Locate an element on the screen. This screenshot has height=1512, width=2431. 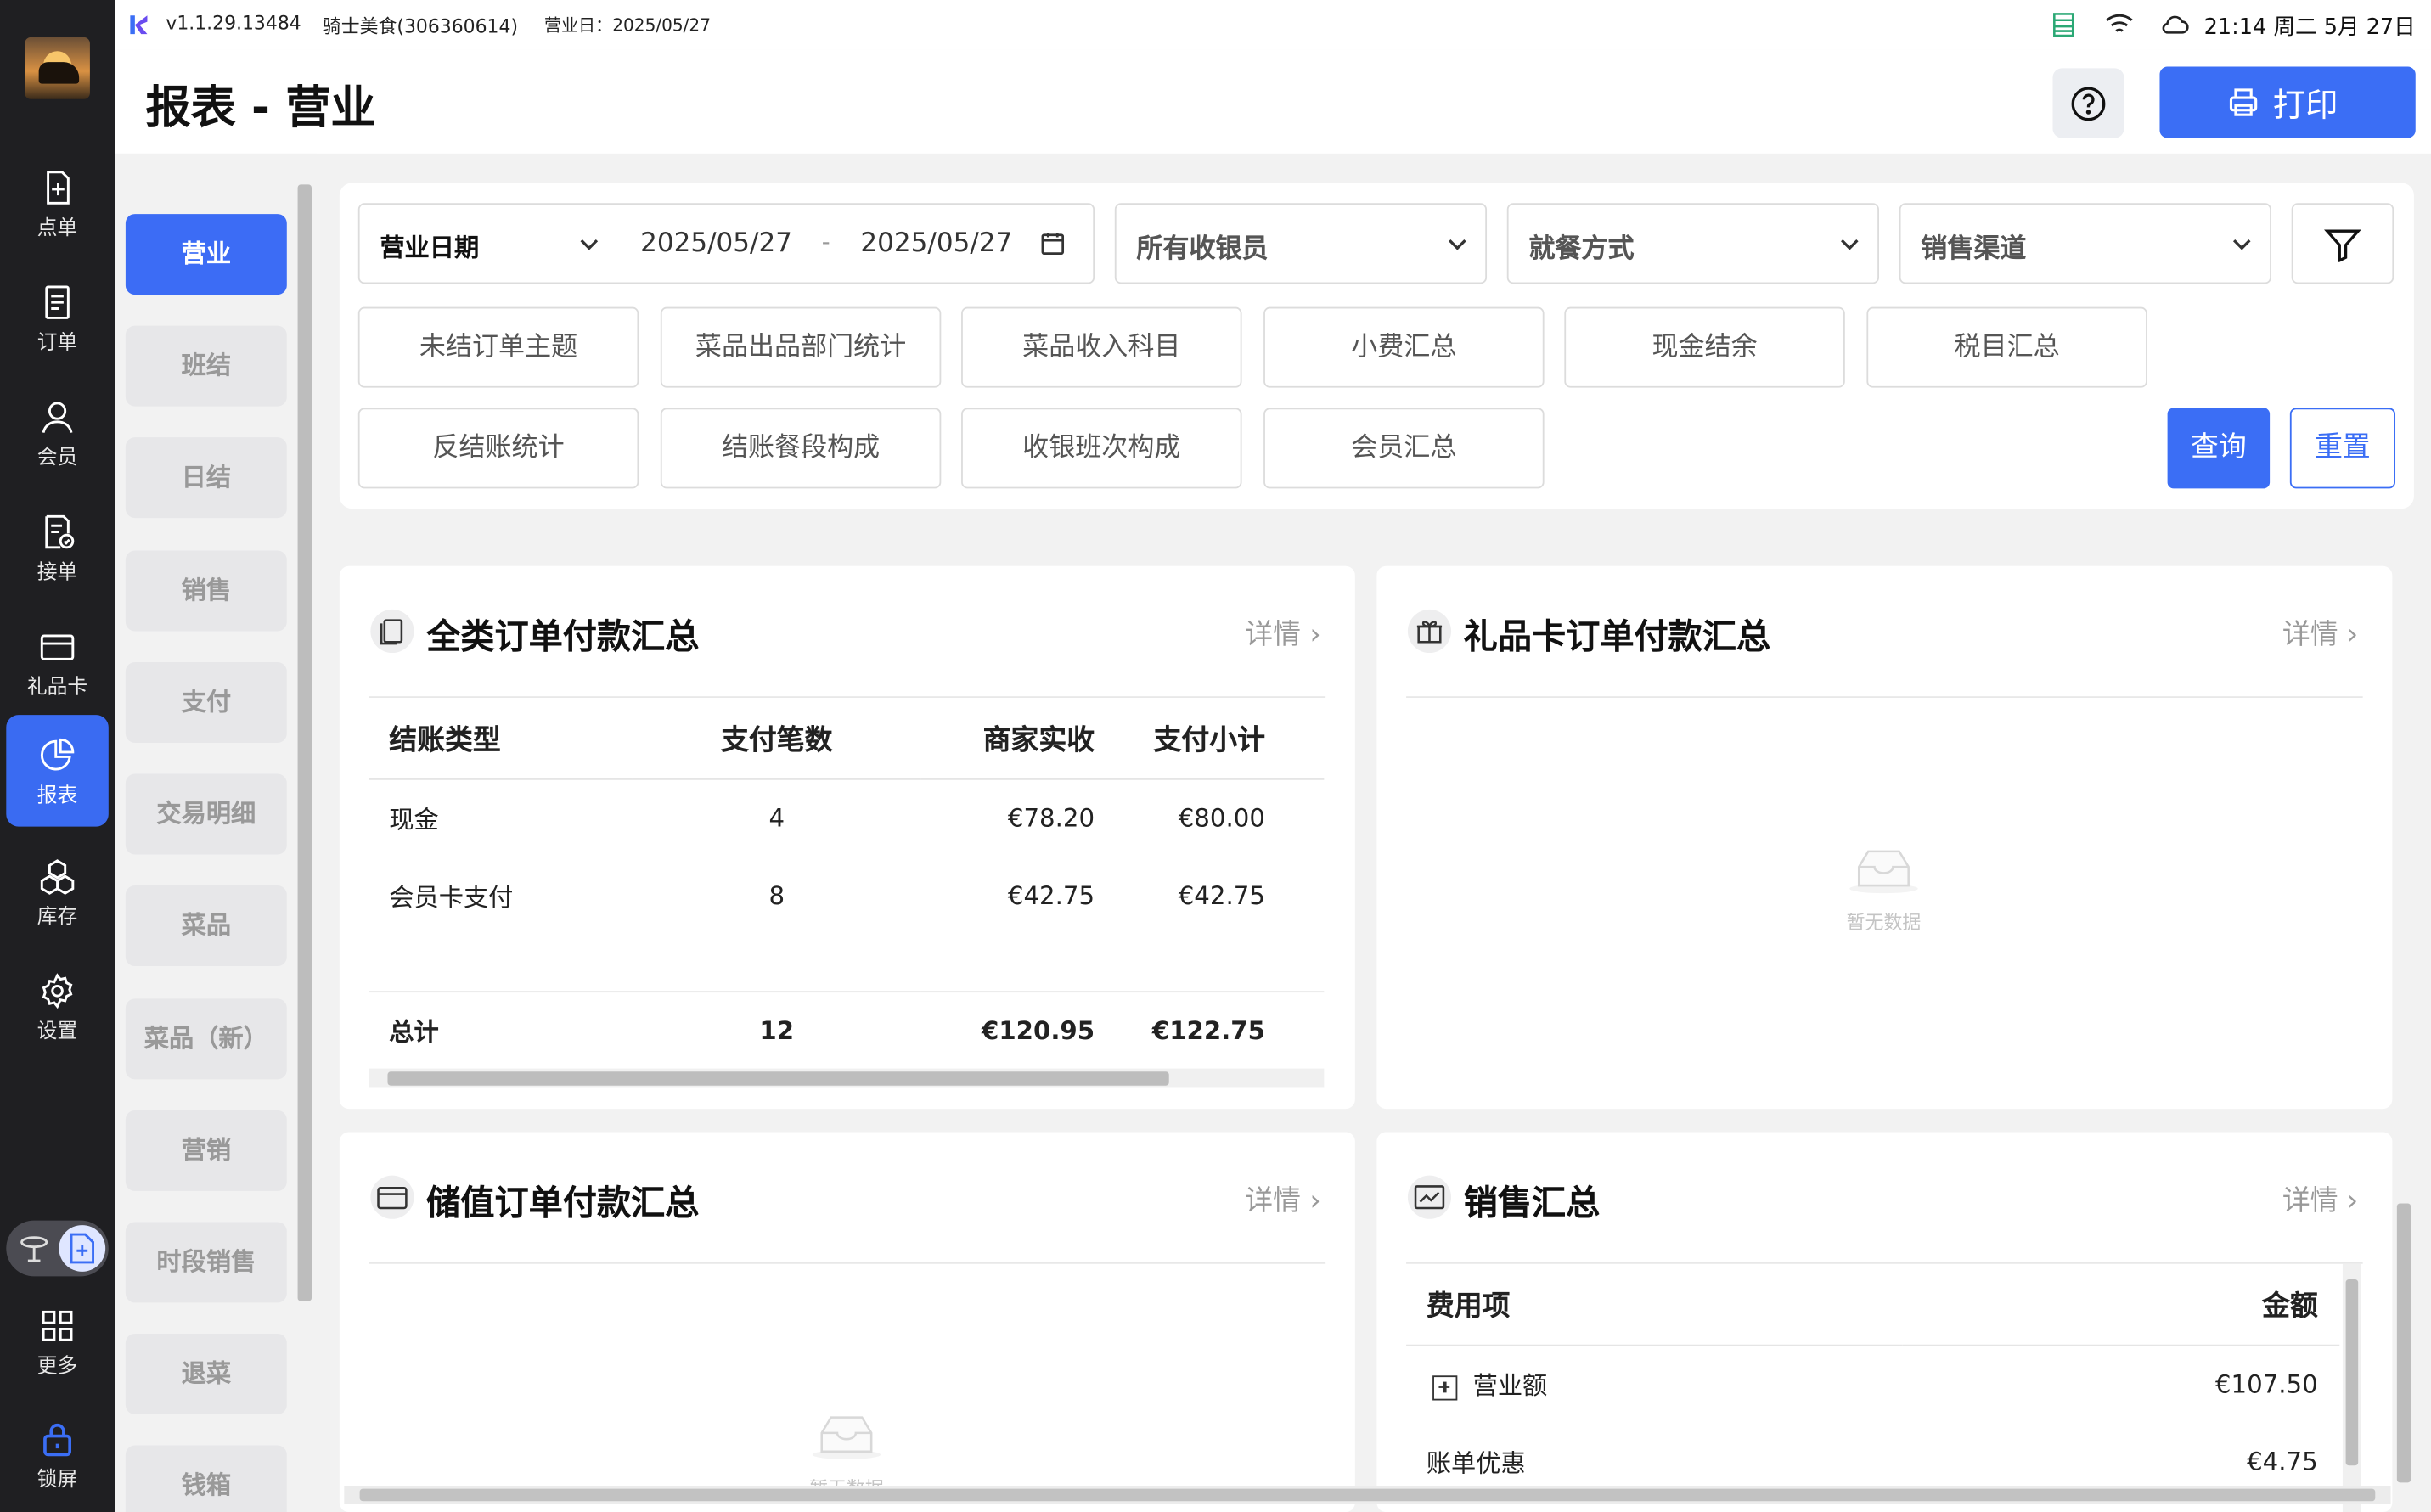
nav-item-lock: 锁屏 is located at coordinates (57, 1454).